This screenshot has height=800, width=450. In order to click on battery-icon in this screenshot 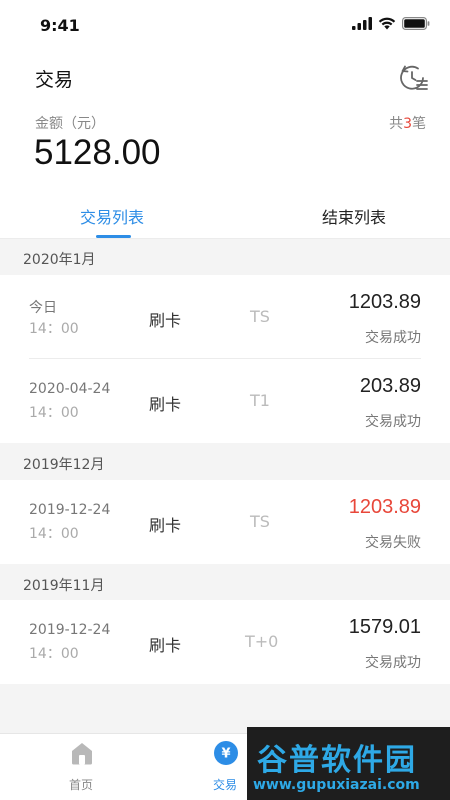, I will do `click(416, 23)`.